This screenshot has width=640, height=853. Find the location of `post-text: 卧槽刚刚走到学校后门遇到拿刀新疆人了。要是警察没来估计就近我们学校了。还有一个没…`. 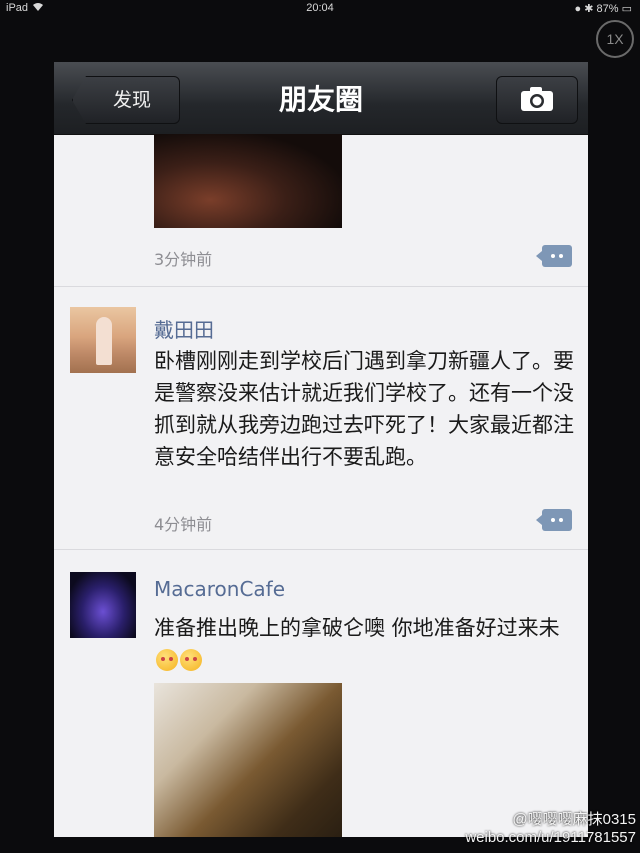

post-text: 卧槽刚刚走到学校后门遇到拿刀新疆人了。要是警察没来估计就近我们学校了。还有一个没… is located at coordinates (364, 409).